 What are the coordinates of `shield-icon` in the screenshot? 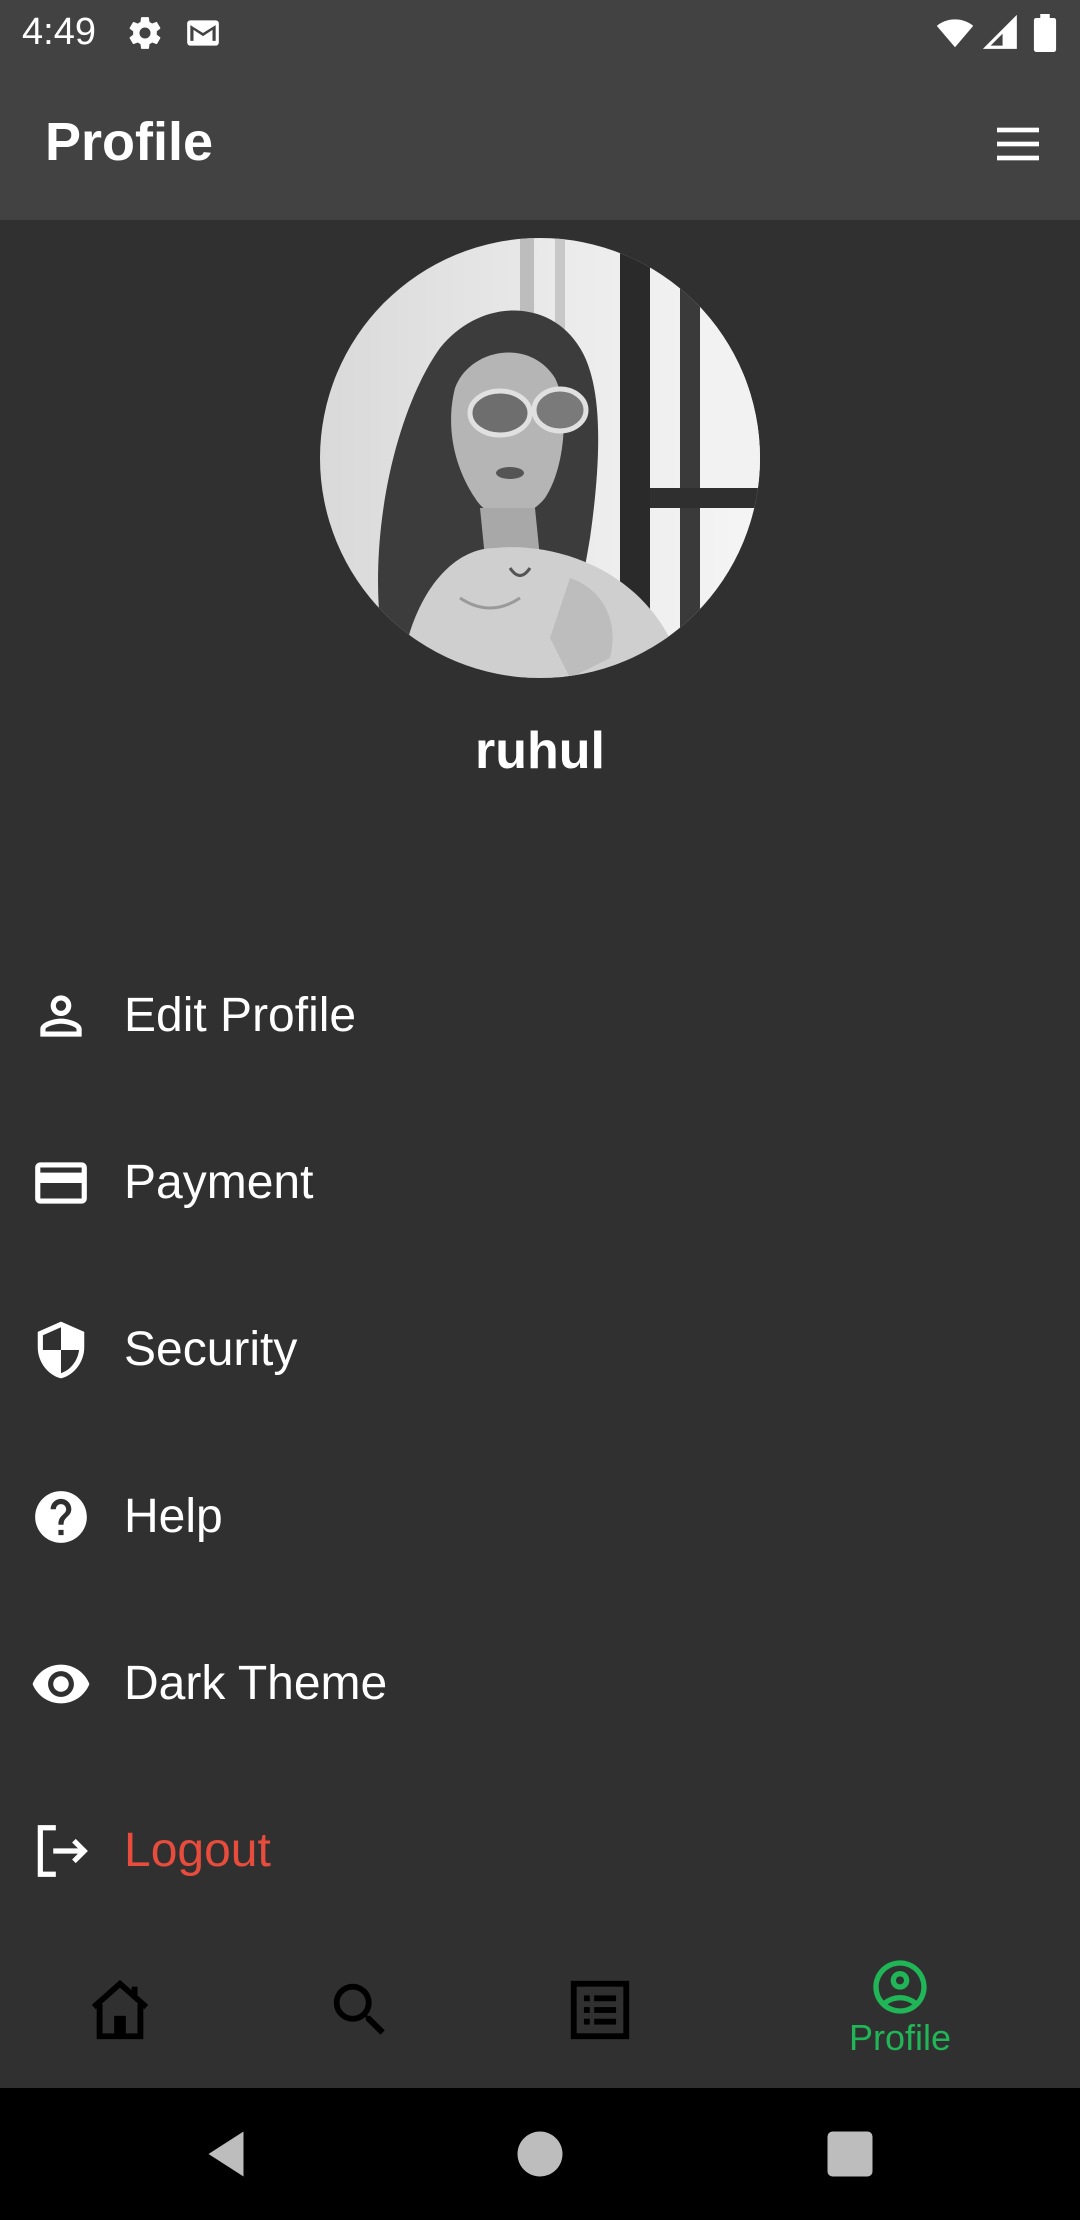 It's located at (61, 1350).